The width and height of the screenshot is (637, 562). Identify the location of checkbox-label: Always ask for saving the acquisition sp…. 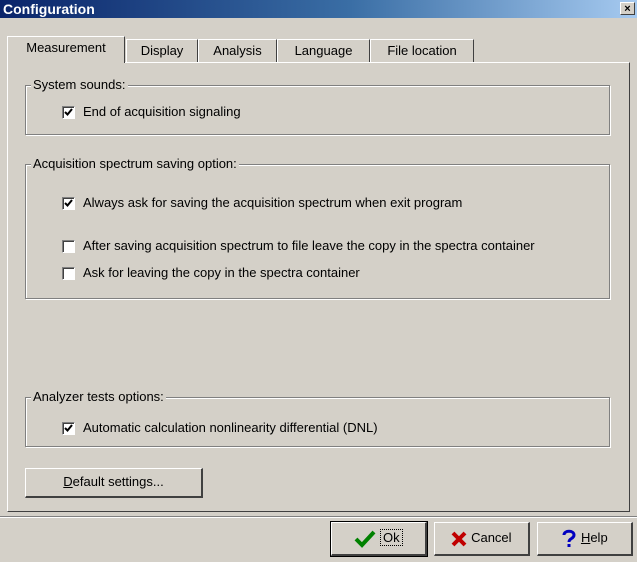
(273, 202).